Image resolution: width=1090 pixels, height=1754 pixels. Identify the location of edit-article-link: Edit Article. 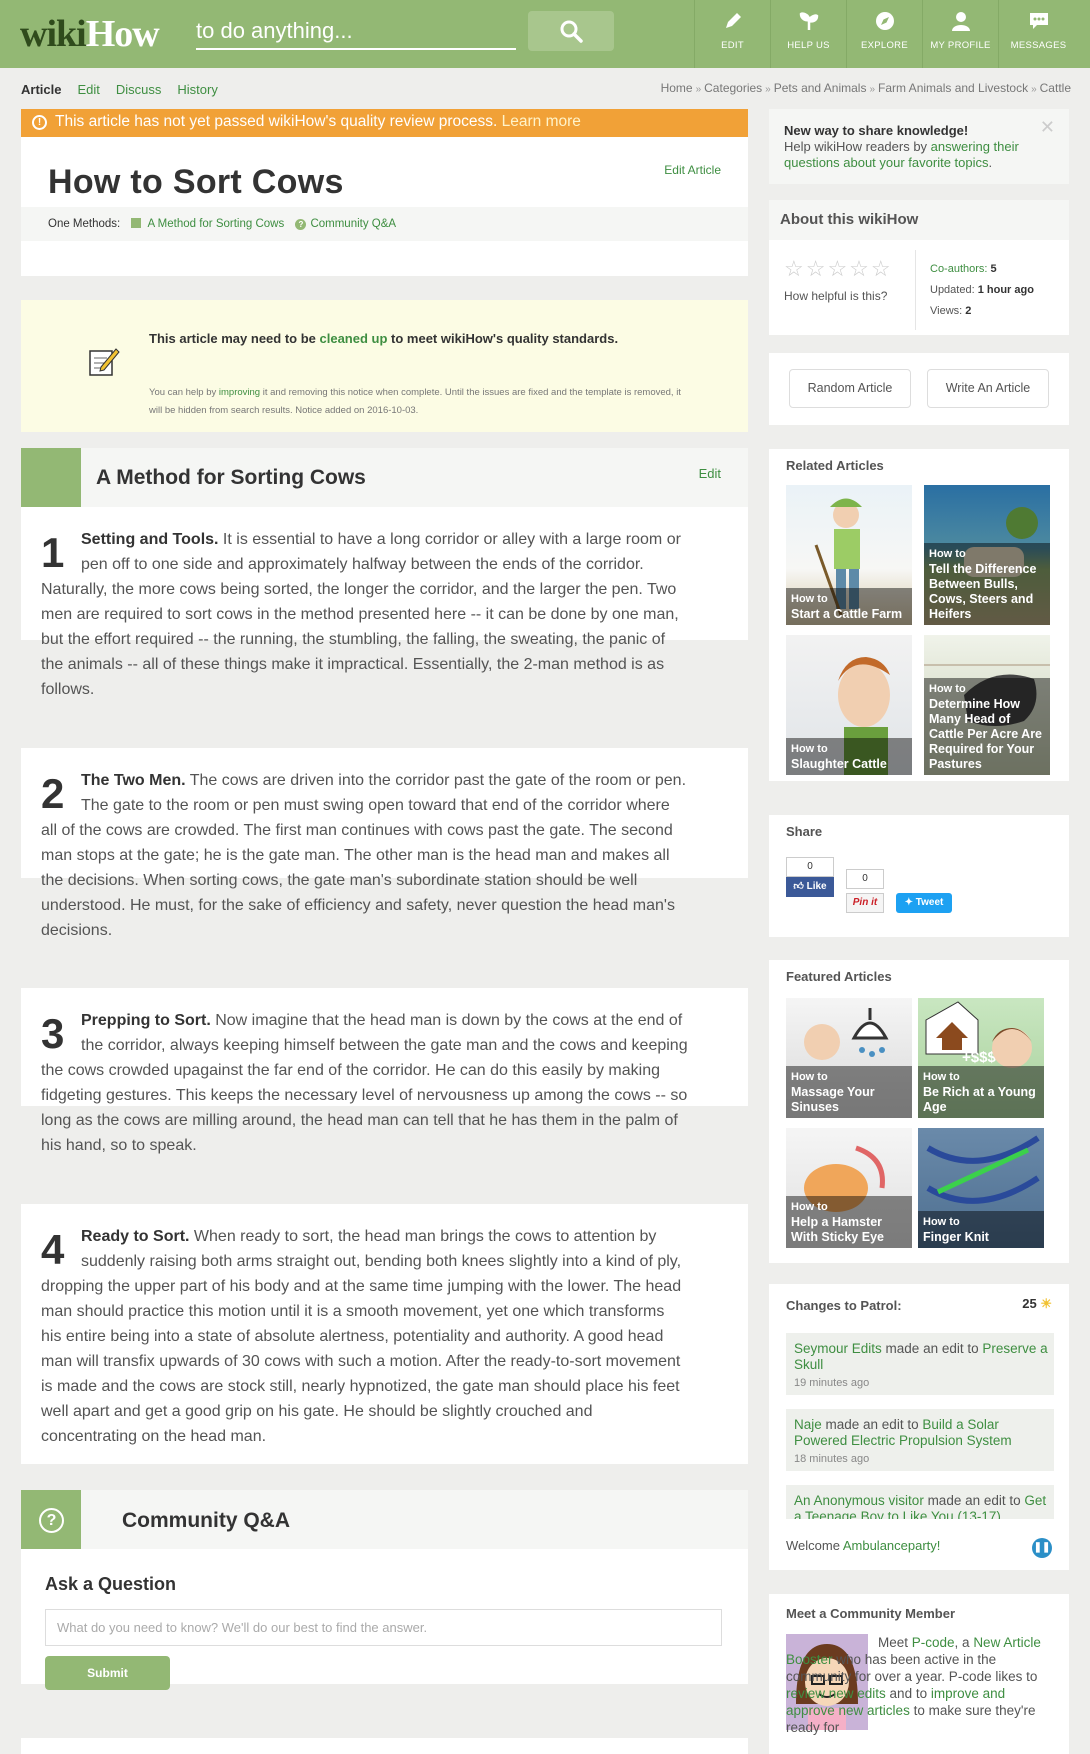
(692, 170).